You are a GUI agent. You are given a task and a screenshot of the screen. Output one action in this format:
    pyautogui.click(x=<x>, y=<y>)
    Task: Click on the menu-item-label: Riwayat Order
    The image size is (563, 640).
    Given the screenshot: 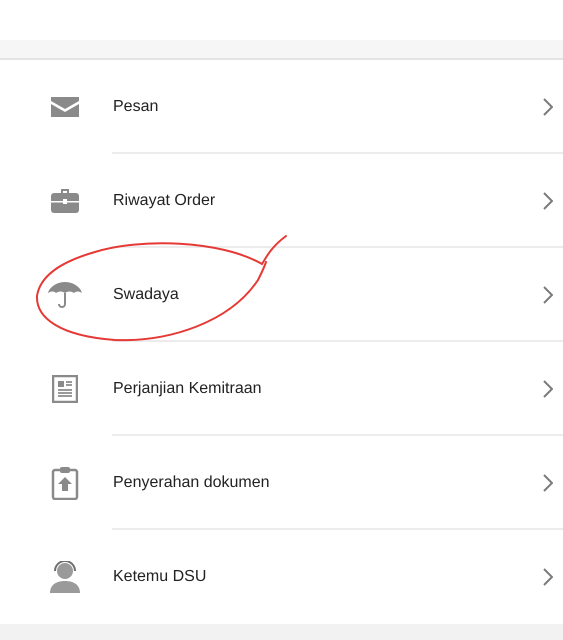 What is the action you would take?
    pyautogui.click(x=328, y=201)
    